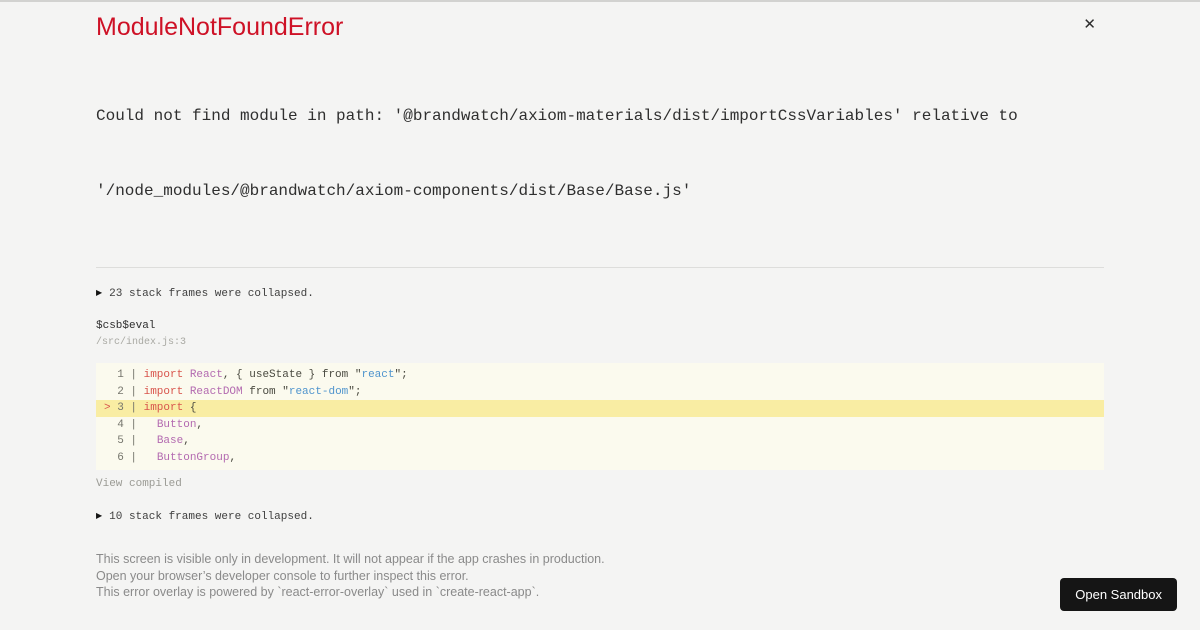 This screenshot has height=630, width=1200. Describe the element at coordinates (190, 408) in the screenshot. I see `code-token: {` at that location.